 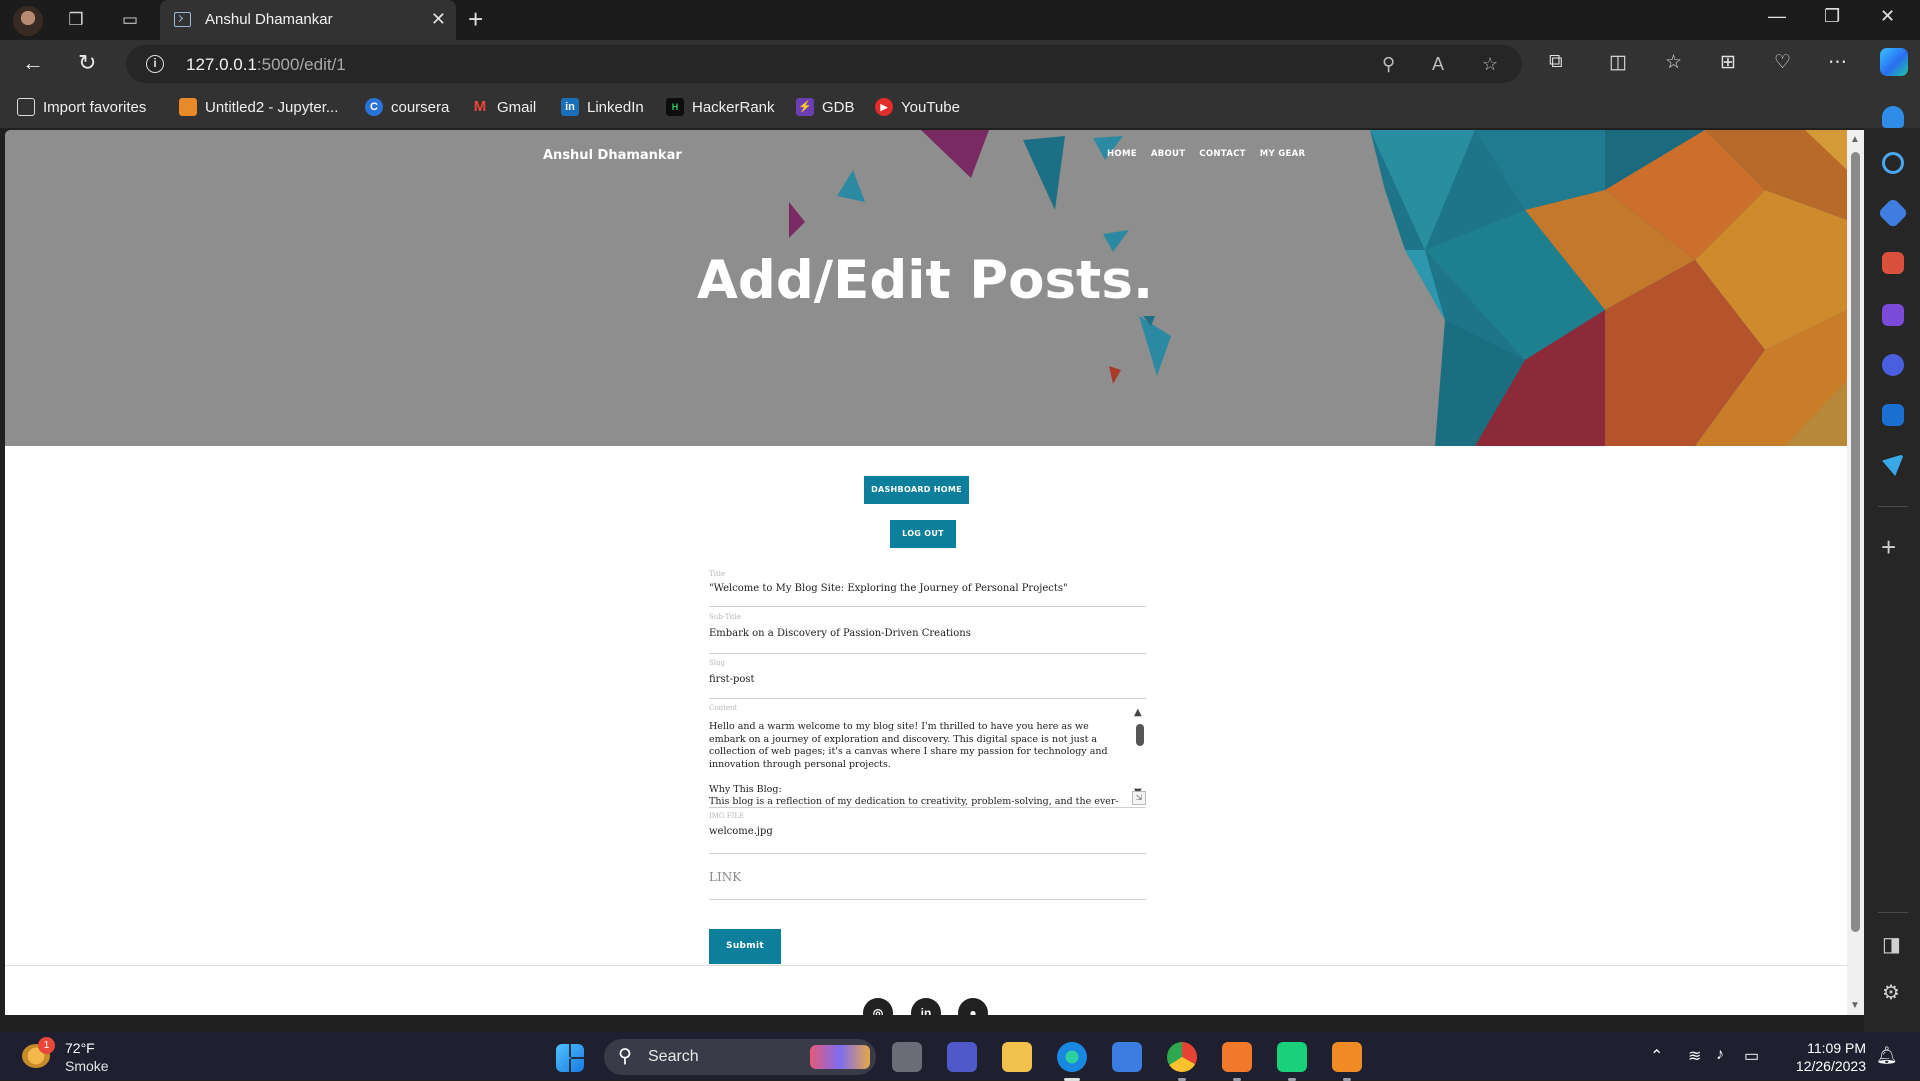 I want to click on site-info-icon: i, so click(x=155, y=64).